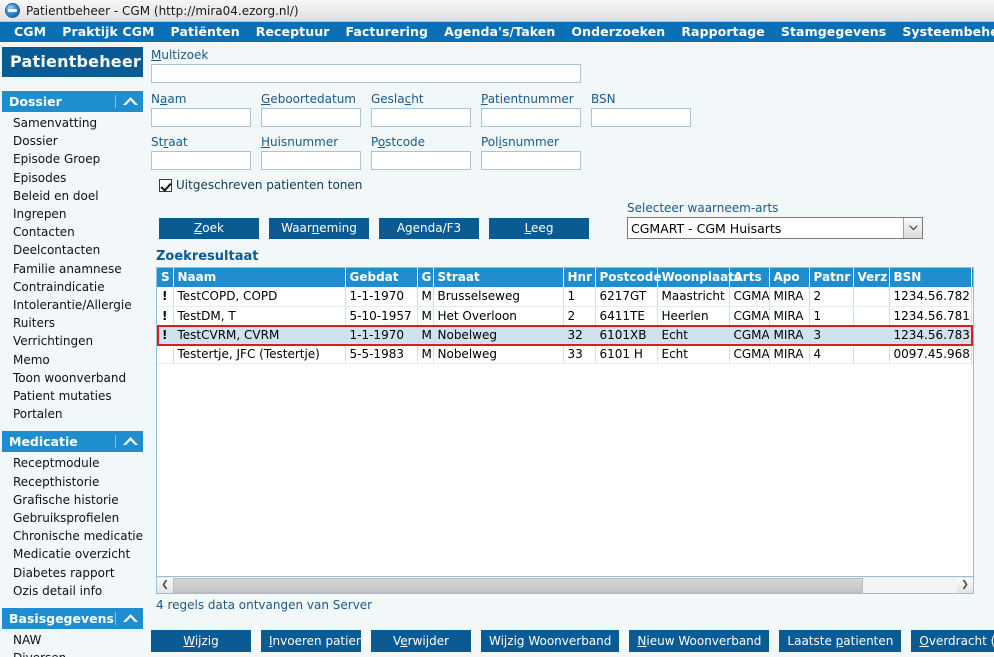 This screenshot has width=994, height=657. Describe the element at coordinates (531, 160) in the screenshot. I see `polisnummer-input` at that location.